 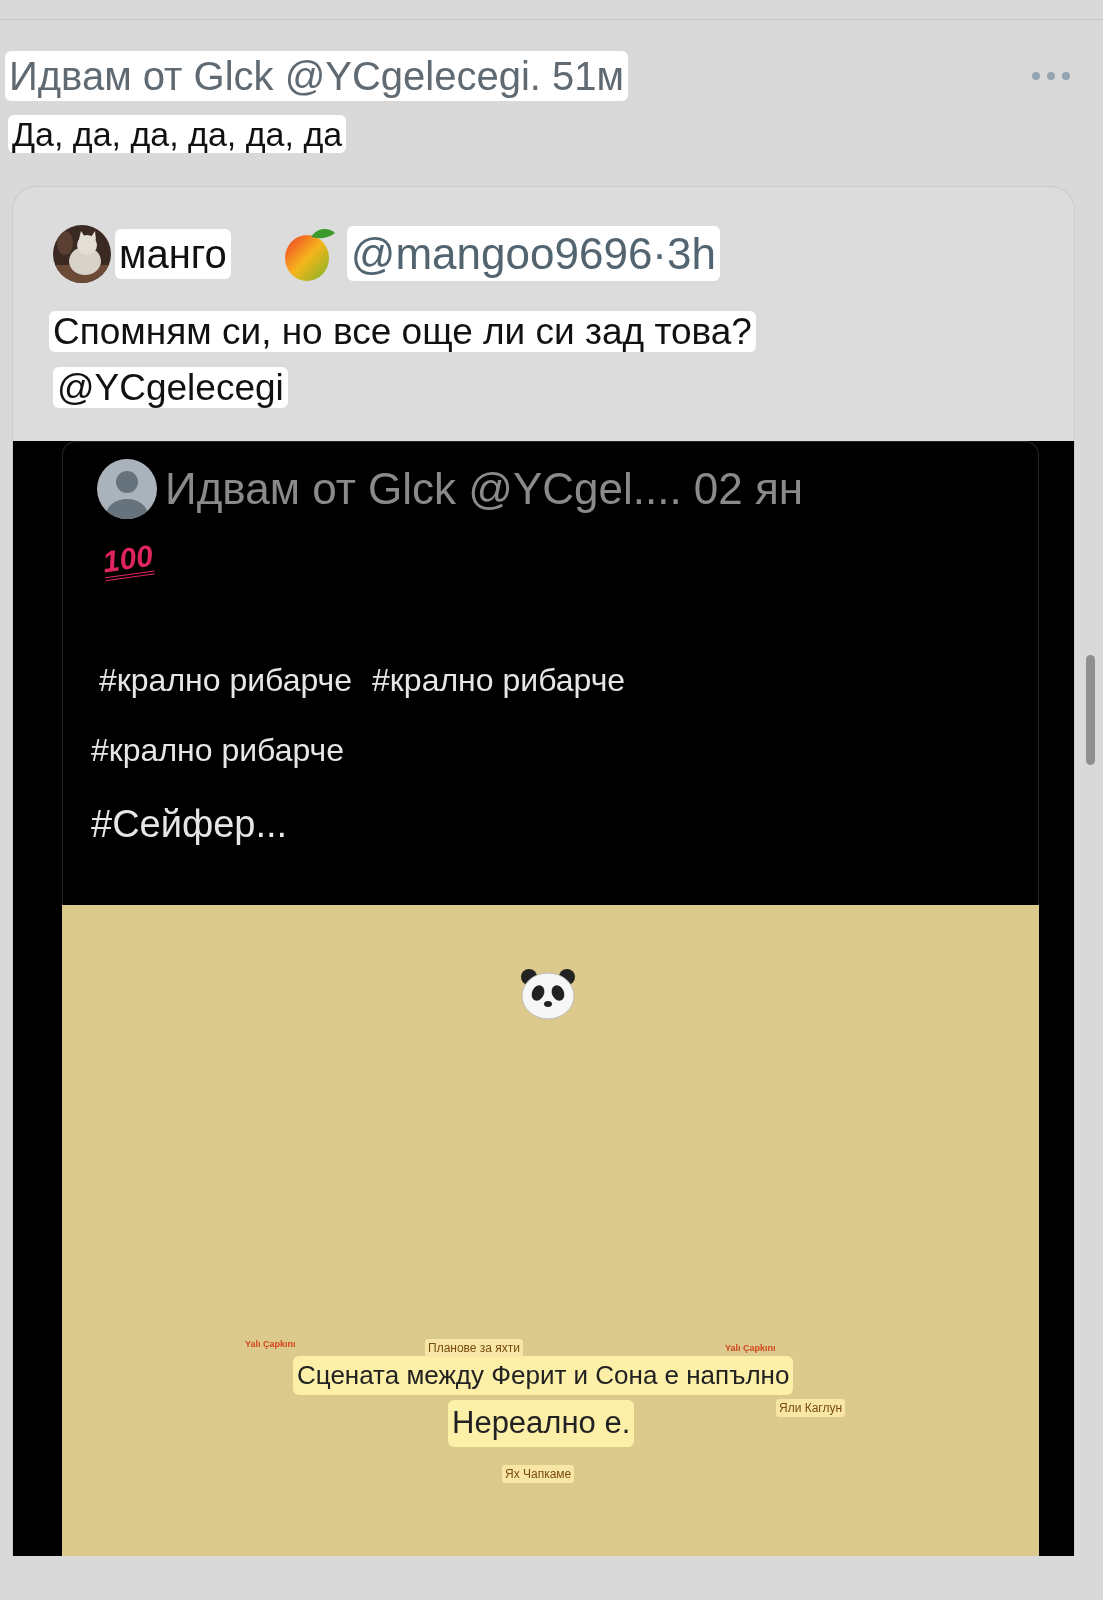 I want to click on post-header: Идвам от Glck @YCgelecegi. 51м, so click(x=317, y=76).